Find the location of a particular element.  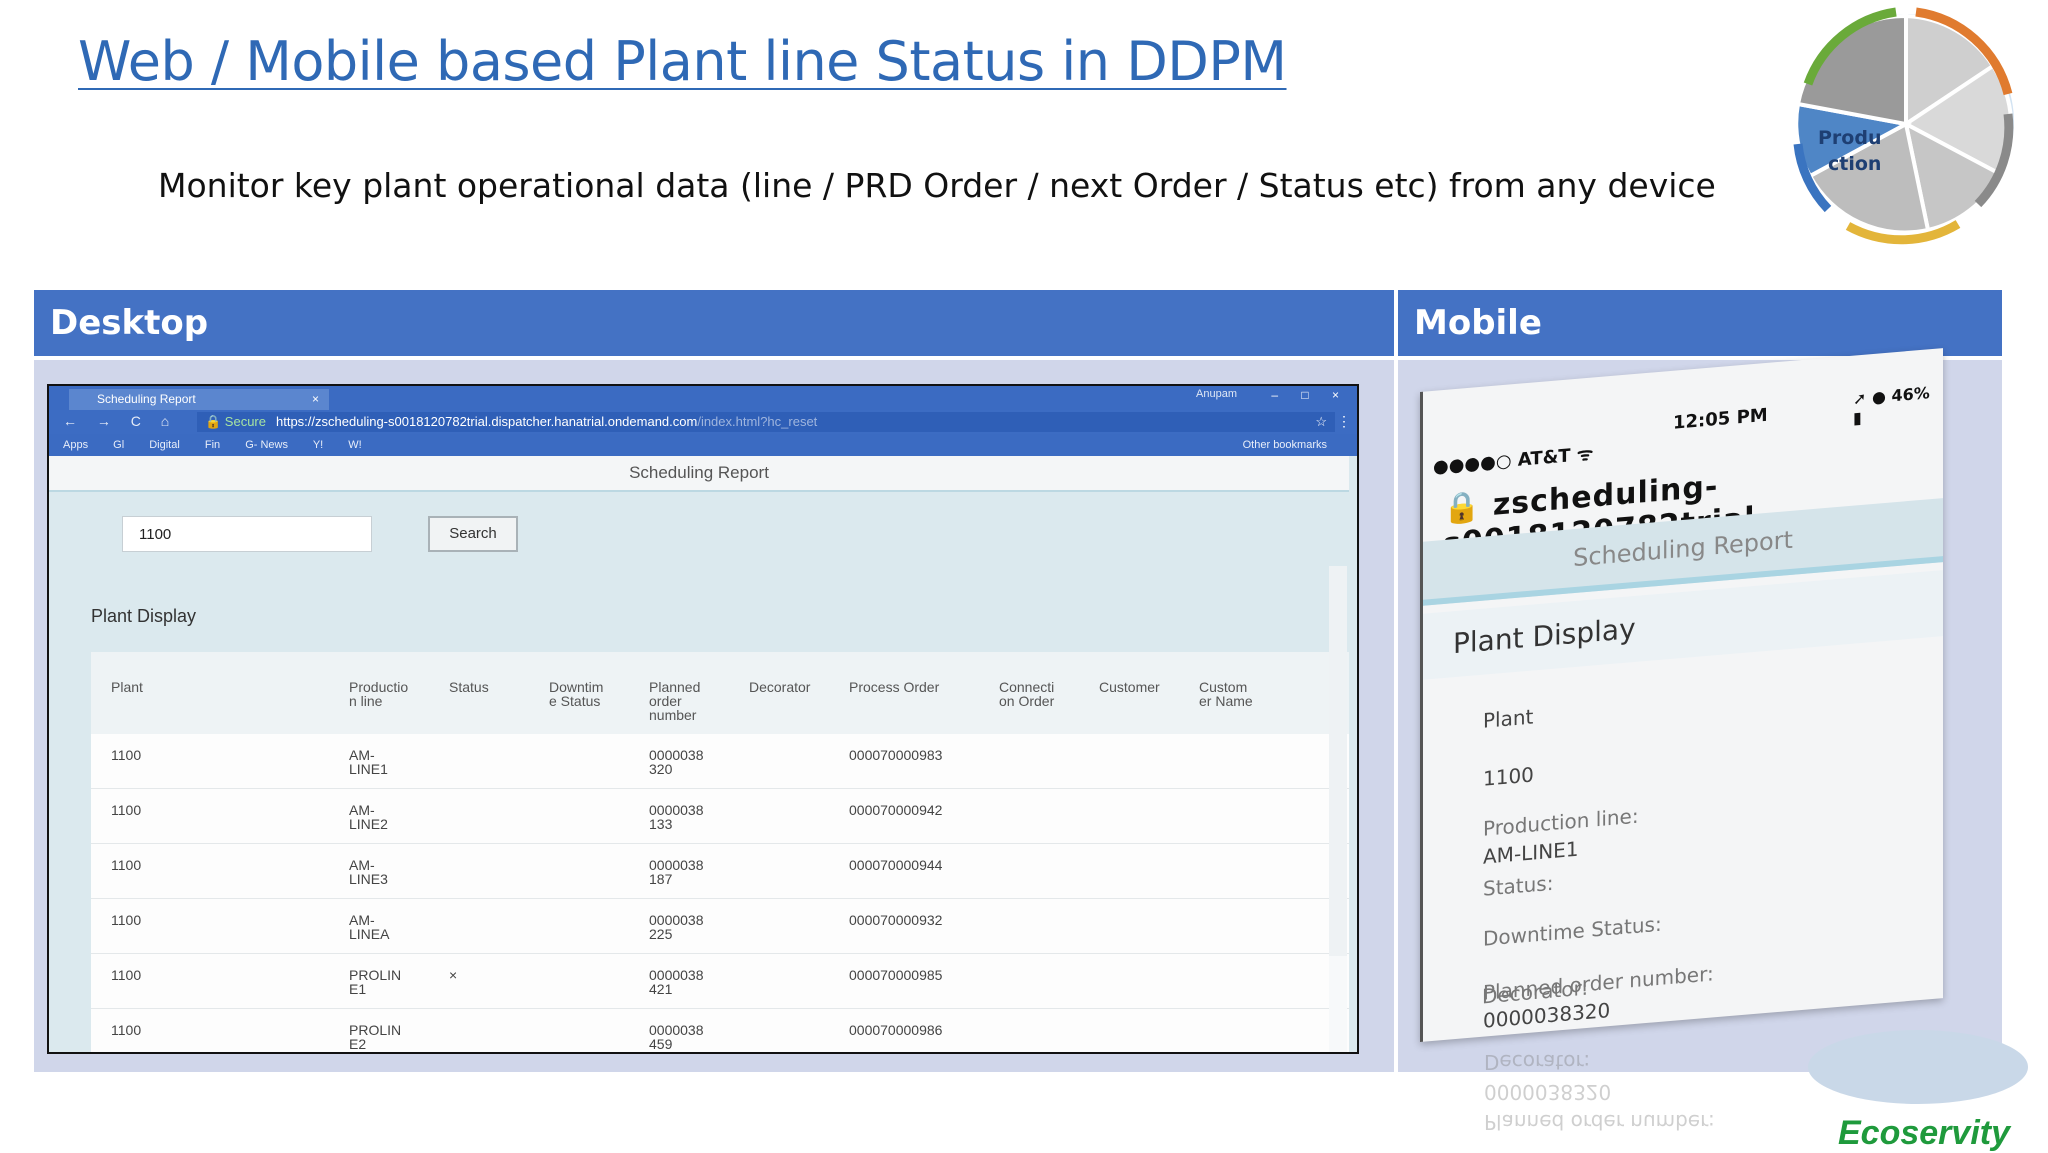

cell-status: × is located at coordinates (453, 975).